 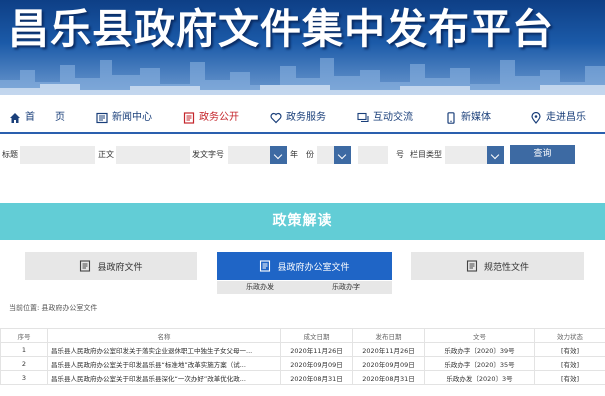 I want to click on number-label: 号, so click(x=400, y=154).